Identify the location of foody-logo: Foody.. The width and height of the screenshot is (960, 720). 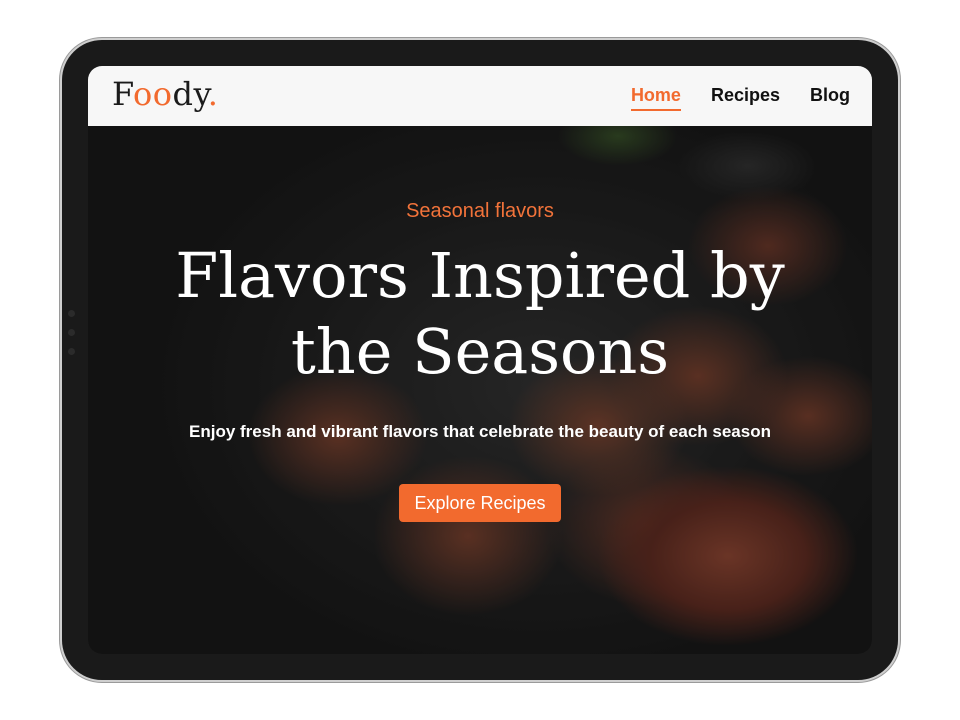
(165, 94).